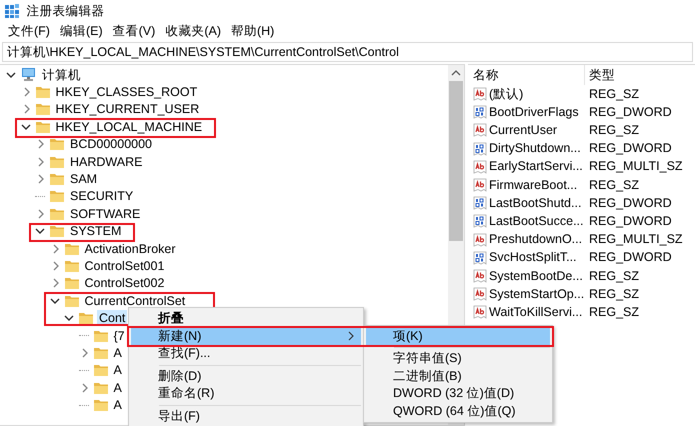 This screenshot has height=426, width=695. What do you see at coordinates (61, 74) in the screenshot?
I see `tree-item: 计算机` at bounding box center [61, 74].